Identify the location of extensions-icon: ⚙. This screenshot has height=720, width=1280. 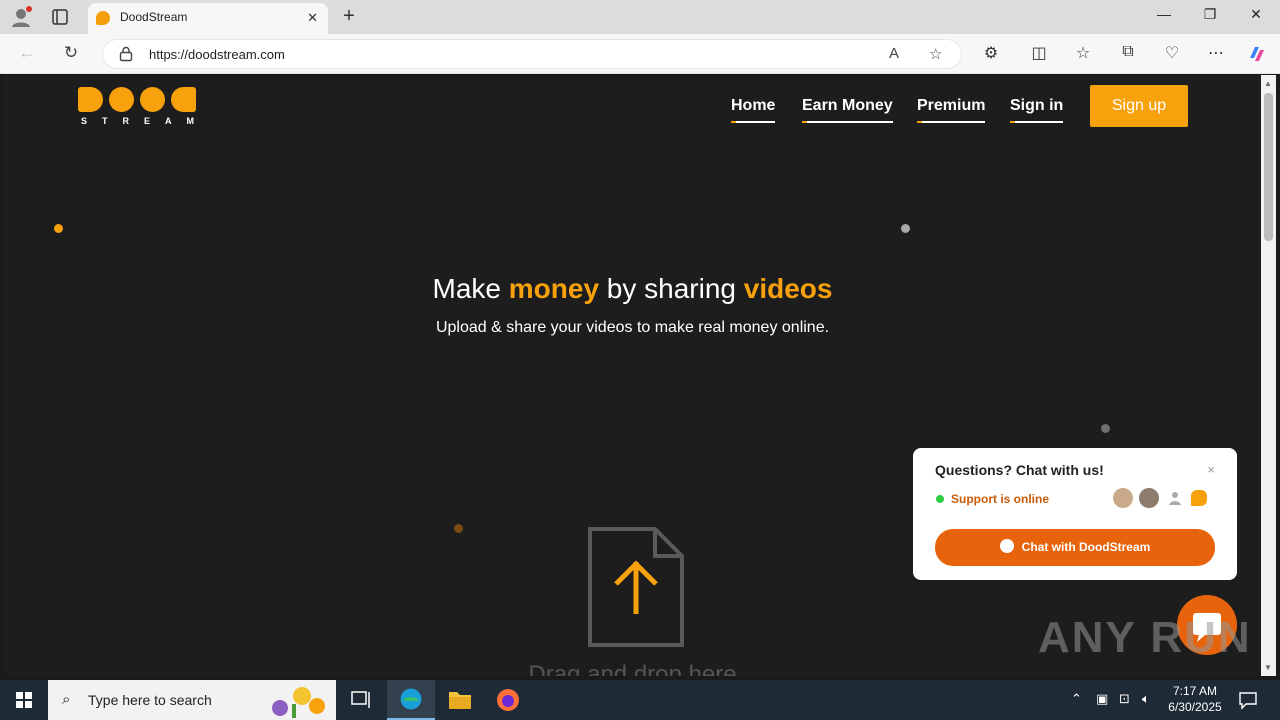
(991, 53).